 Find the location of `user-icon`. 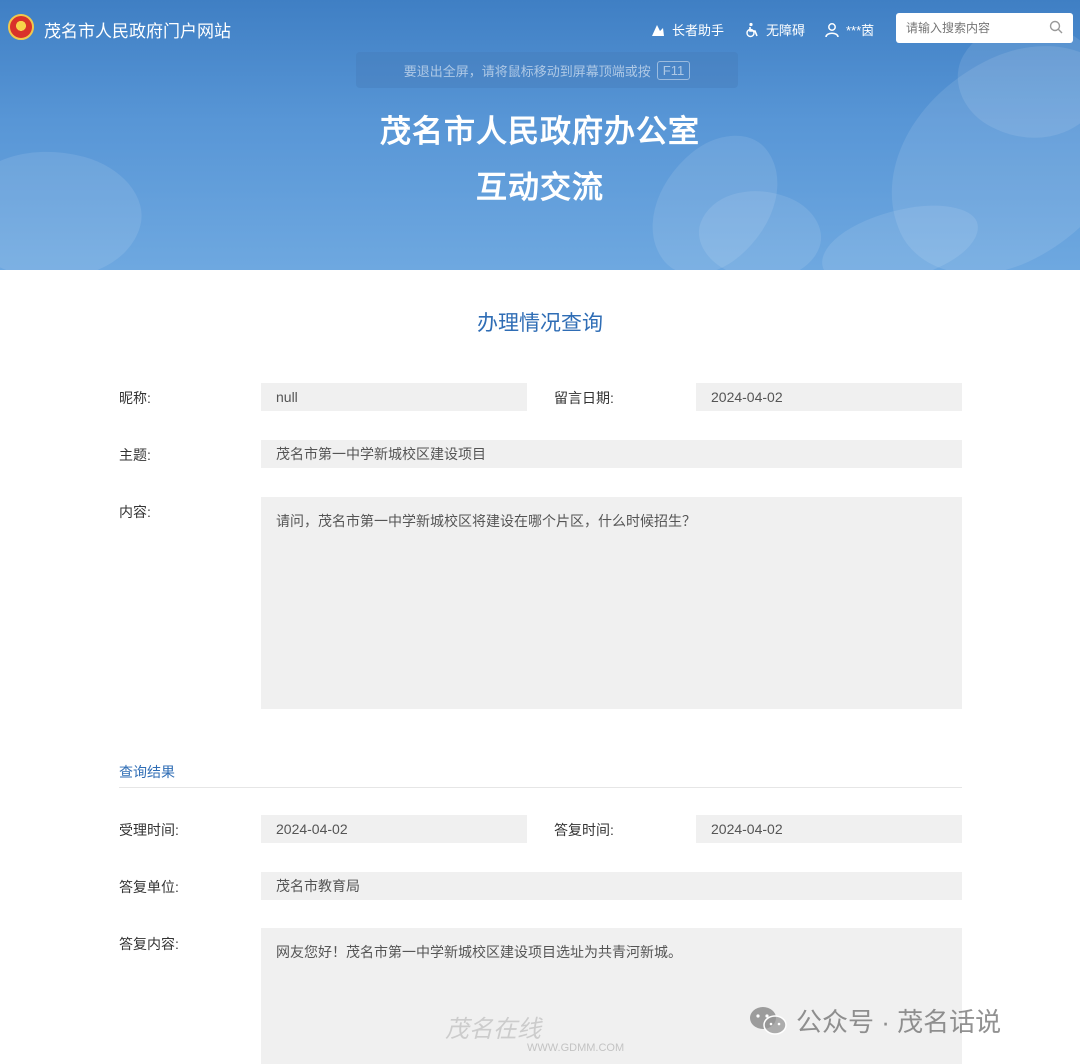

user-icon is located at coordinates (832, 29).